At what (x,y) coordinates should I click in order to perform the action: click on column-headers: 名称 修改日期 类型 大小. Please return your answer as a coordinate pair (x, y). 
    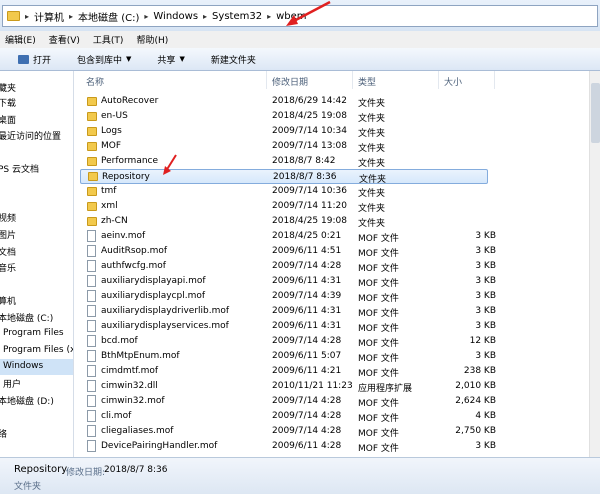
    Looking at the image, I should click on (337, 80).